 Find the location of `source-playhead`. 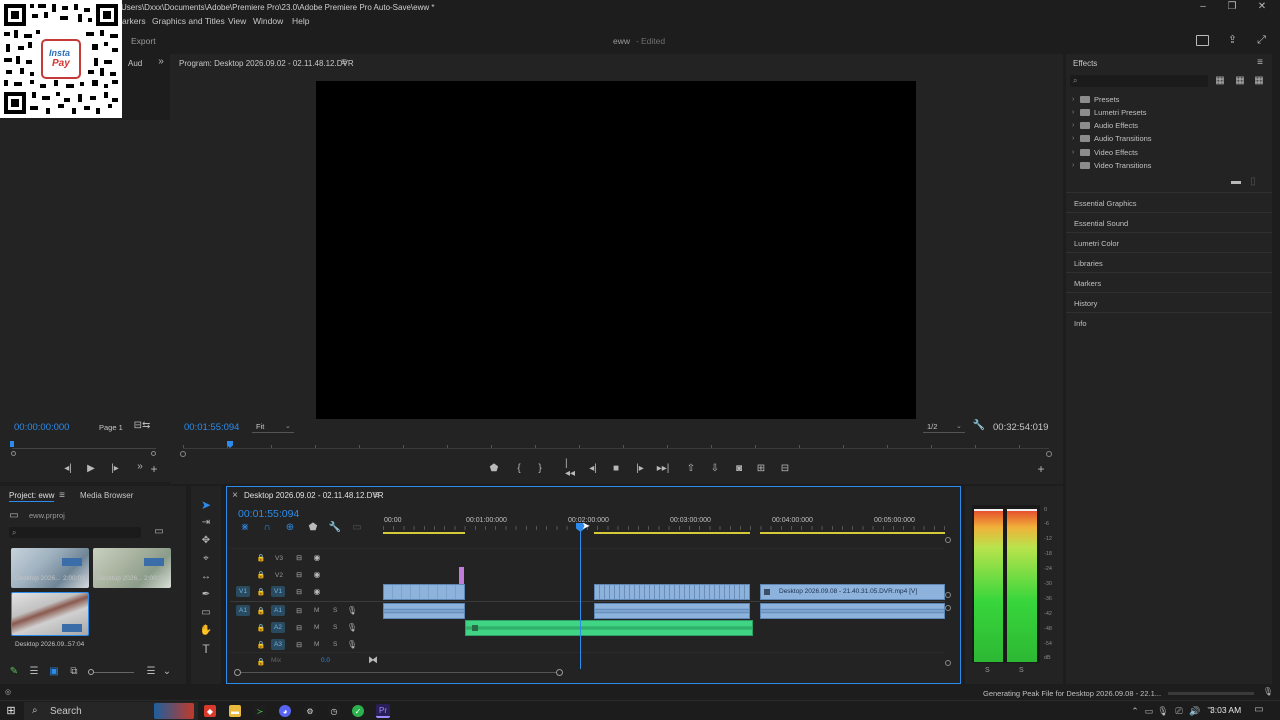

source-playhead is located at coordinates (12, 444).